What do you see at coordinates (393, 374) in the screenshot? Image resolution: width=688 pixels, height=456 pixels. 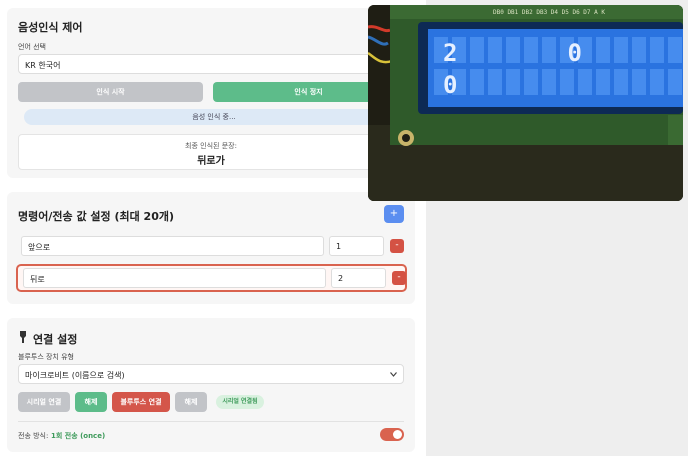 I see `chevron-down-icon` at bounding box center [393, 374].